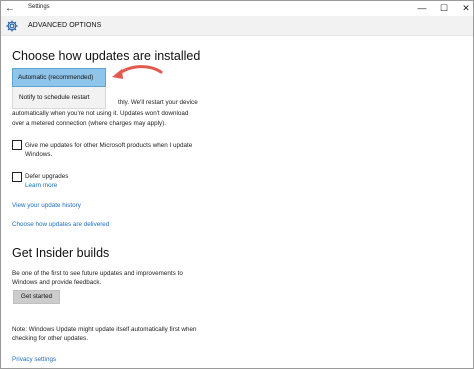  I want to click on close-icon: ✕, so click(466, 8).